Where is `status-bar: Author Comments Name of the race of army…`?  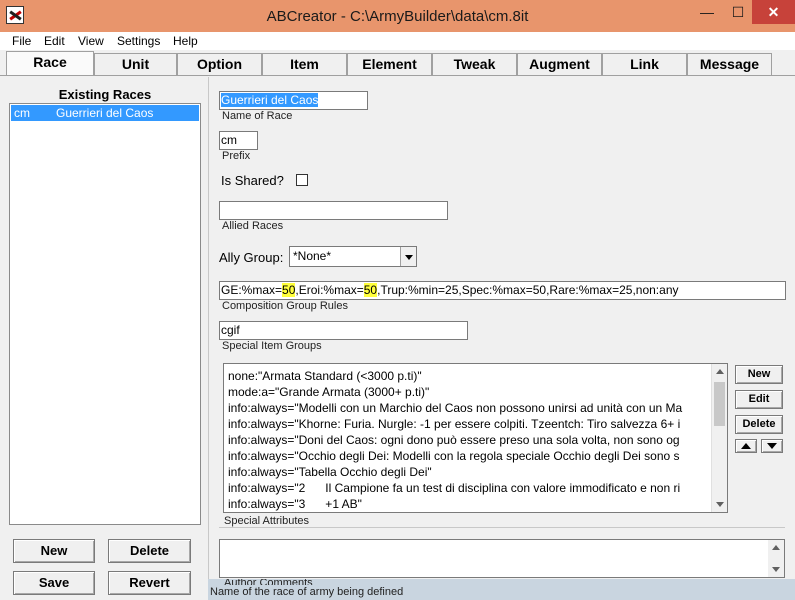 status-bar: Author Comments Name of the race of army… is located at coordinates (501, 589).